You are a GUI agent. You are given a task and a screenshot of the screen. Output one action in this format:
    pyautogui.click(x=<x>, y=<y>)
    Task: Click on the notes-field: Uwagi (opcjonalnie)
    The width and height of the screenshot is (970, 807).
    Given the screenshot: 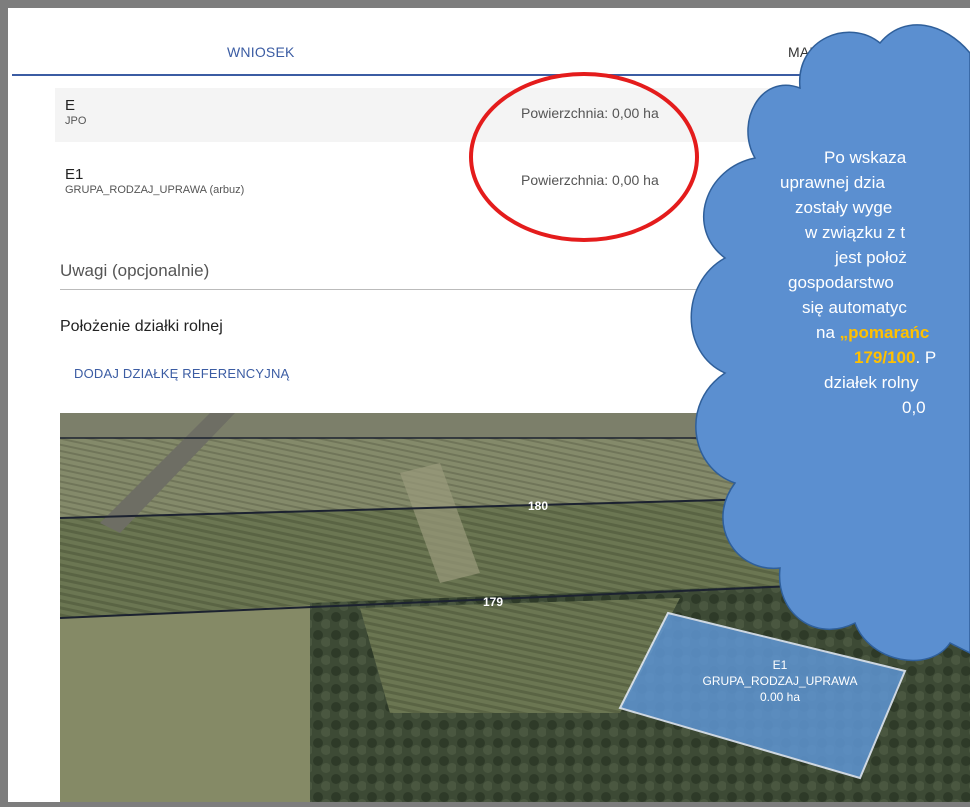 What is the action you would take?
    pyautogui.click(x=134, y=271)
    